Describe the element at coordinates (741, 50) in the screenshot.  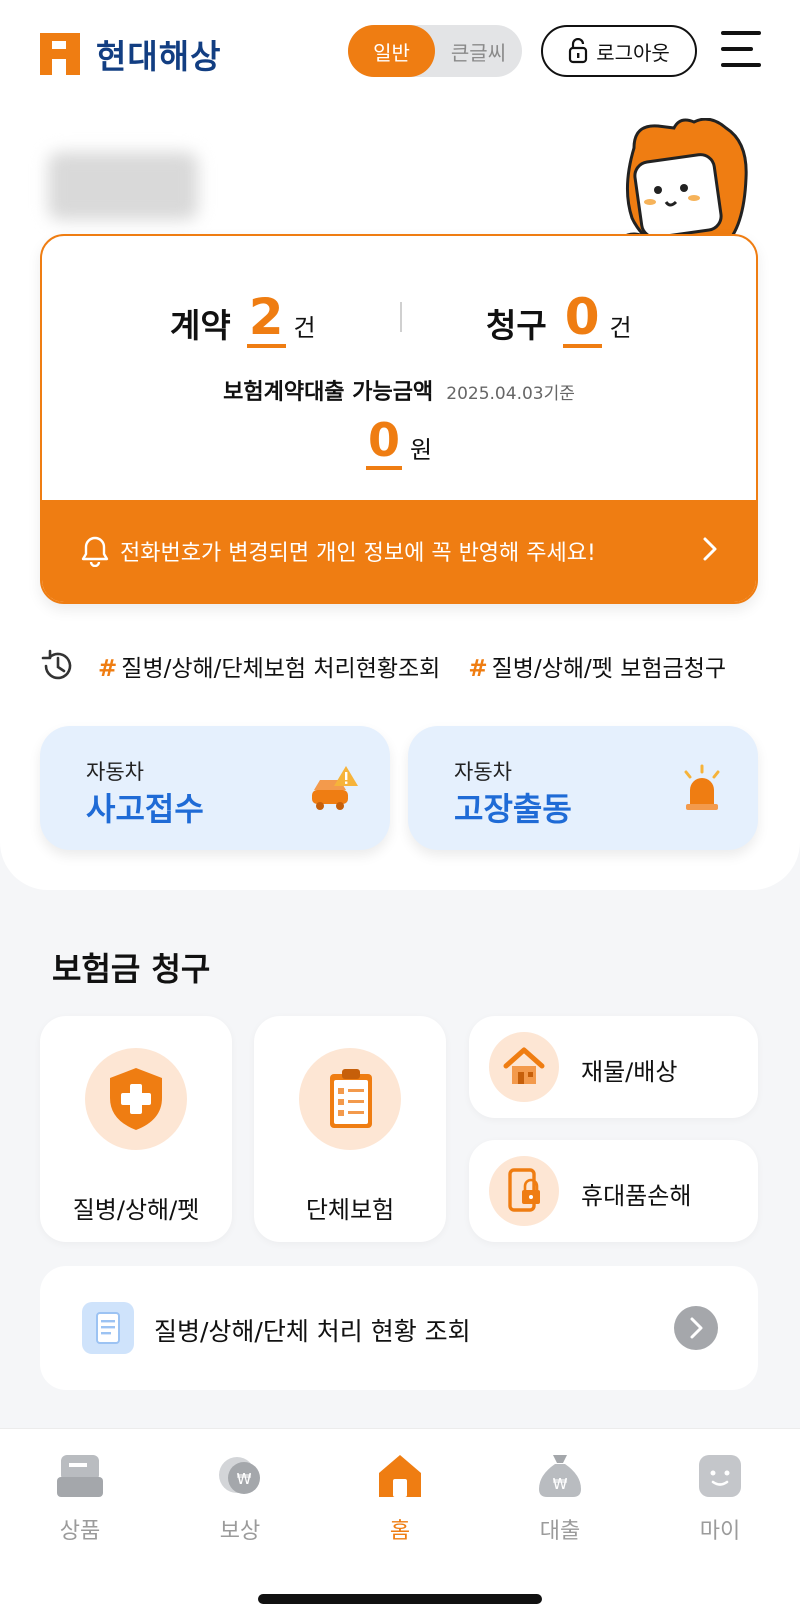
I see `hamburger-menu-icon` at that location.